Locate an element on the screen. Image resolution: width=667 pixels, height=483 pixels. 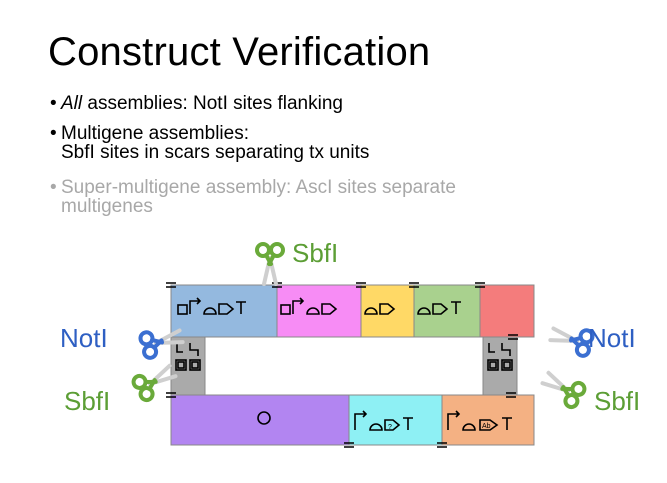
scissors-right-green-icon is located at coordinates (562, 388).